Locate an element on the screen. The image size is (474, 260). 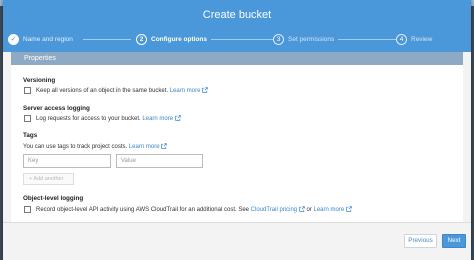
access-logging-learn-more-link: Learn more is located at coordinates (157, 119).